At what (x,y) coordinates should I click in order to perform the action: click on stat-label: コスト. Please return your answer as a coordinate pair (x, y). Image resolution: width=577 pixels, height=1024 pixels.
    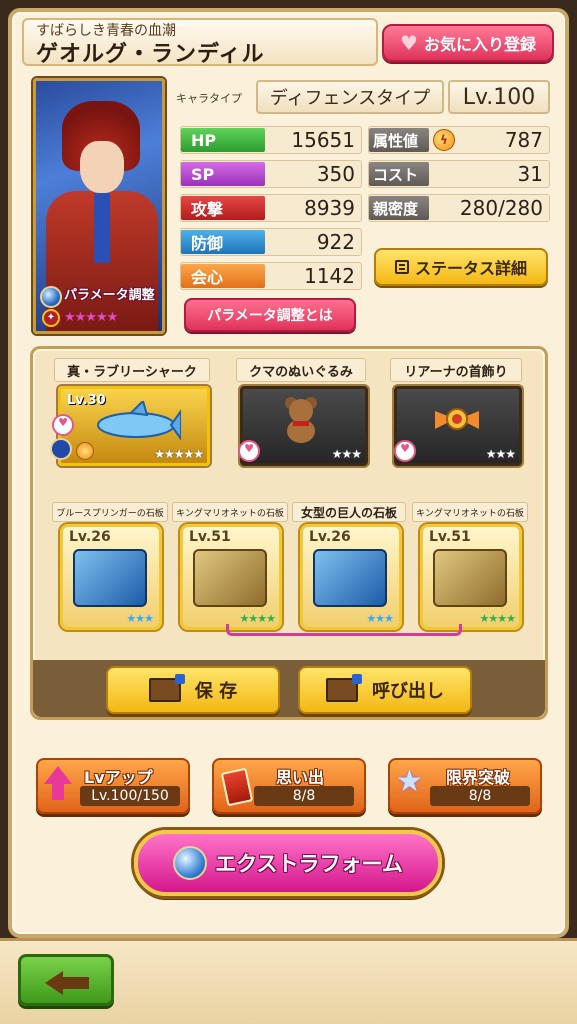
    Looking at the image, I should click on (399, 174).